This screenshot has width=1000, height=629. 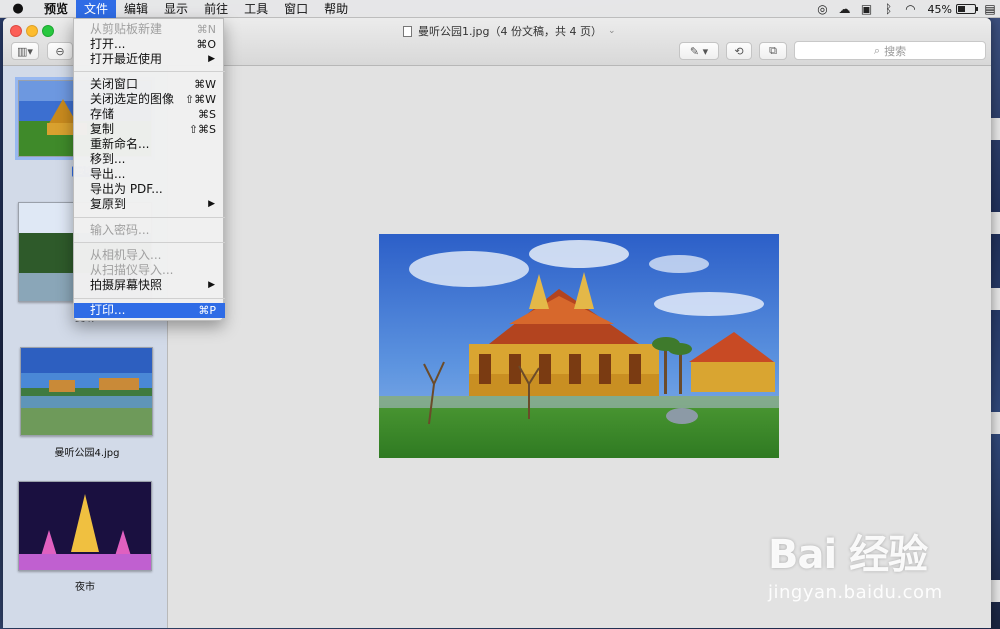 I want to click on menu-item-open-recent: 打开最近使用 ▶, so click(x=149, y=59).